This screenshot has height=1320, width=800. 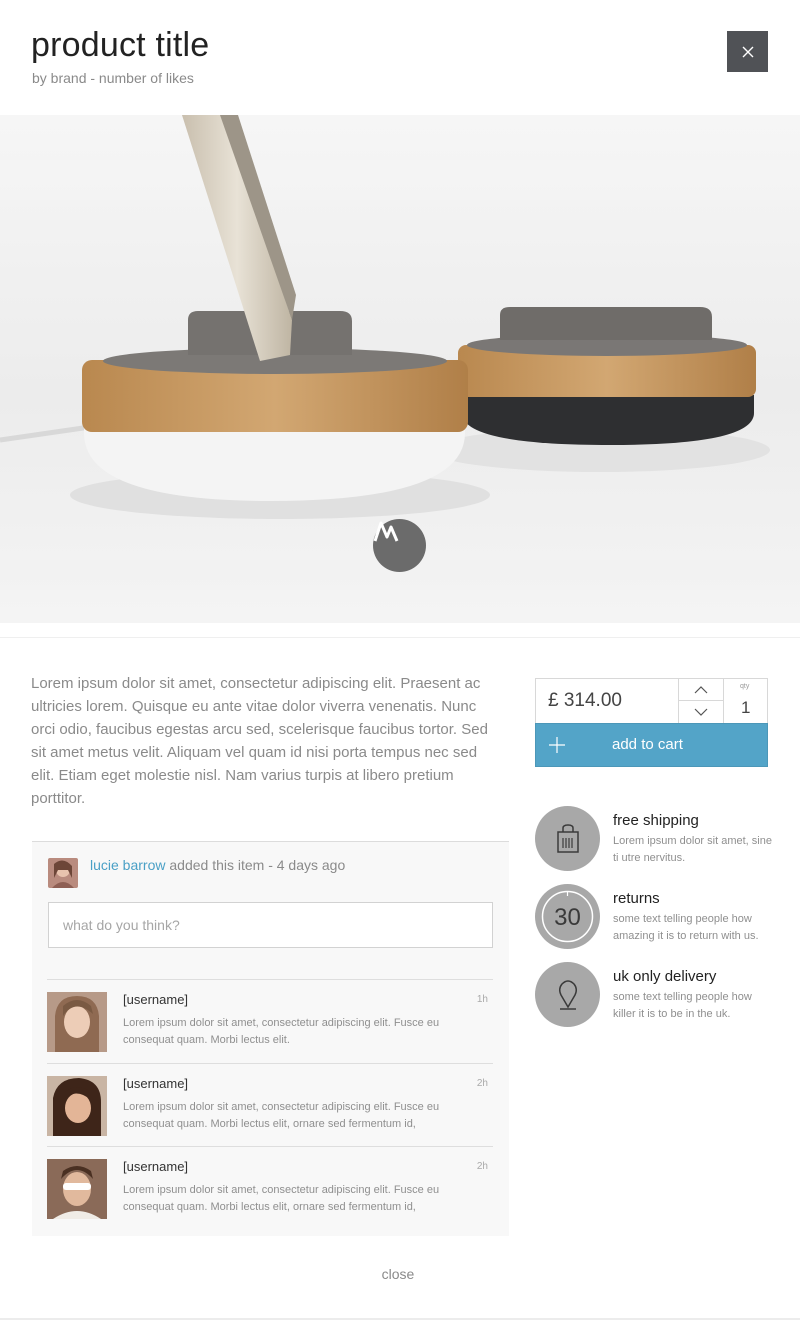 I want to click on brand-logo-badge, so click(x=399, y=545).